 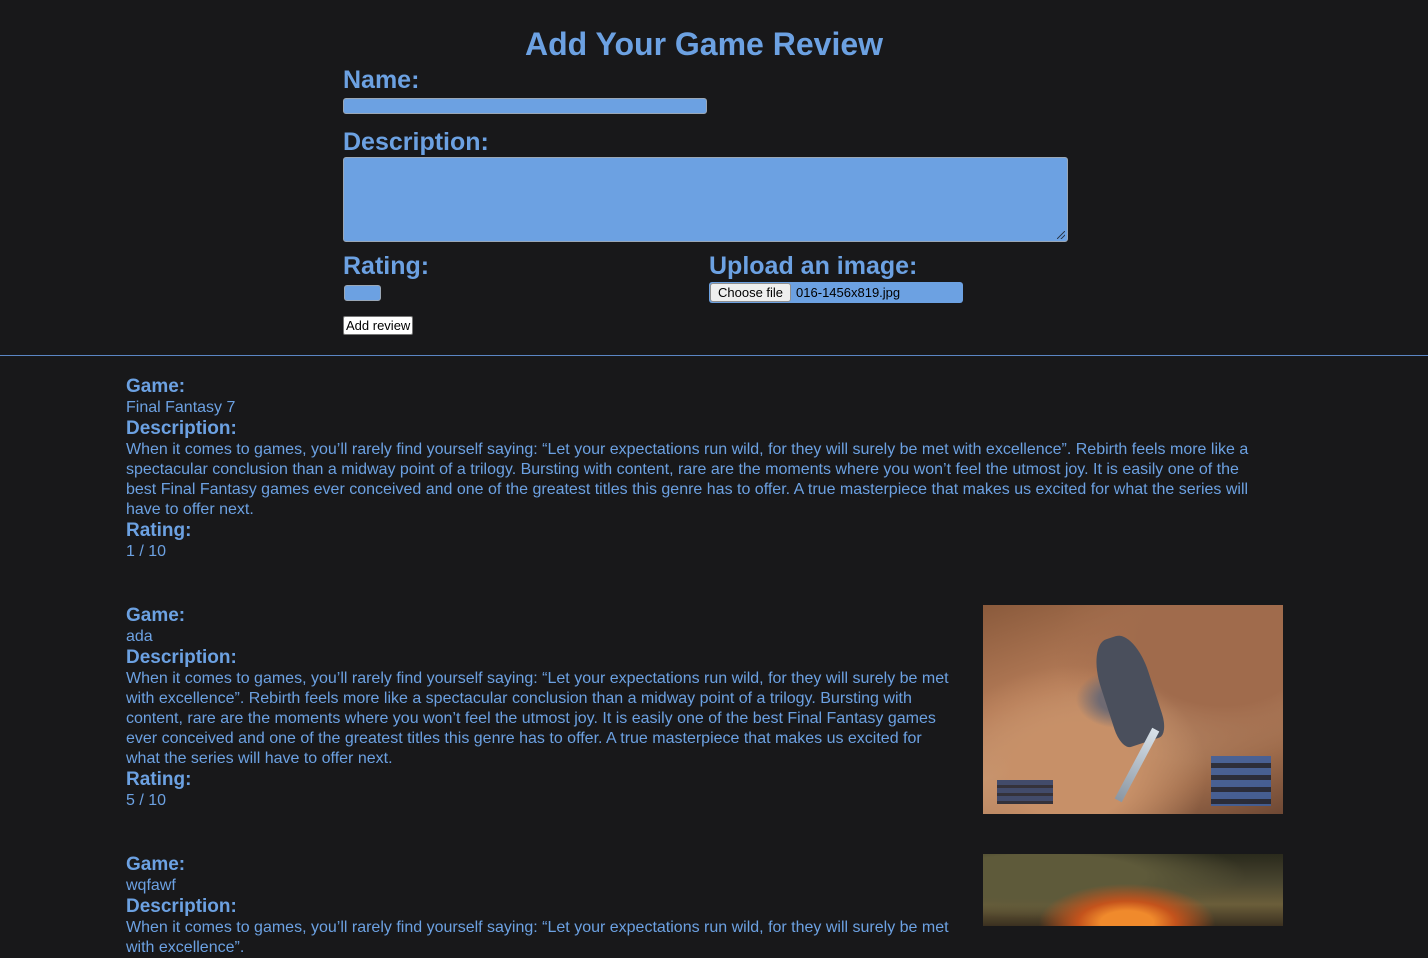 I want to click on description-label: Description:, so click(x=416, y=142).